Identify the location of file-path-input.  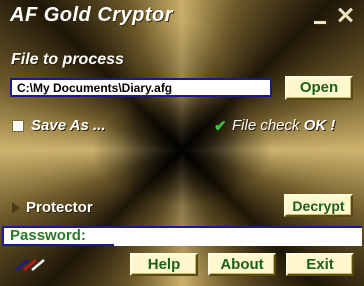
(141, 87).